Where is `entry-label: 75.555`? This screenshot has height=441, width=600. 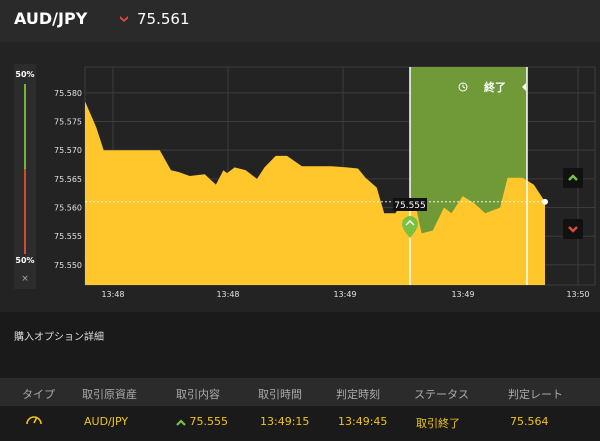
entry-label: 75.555 is located at coordinates (410, 206).